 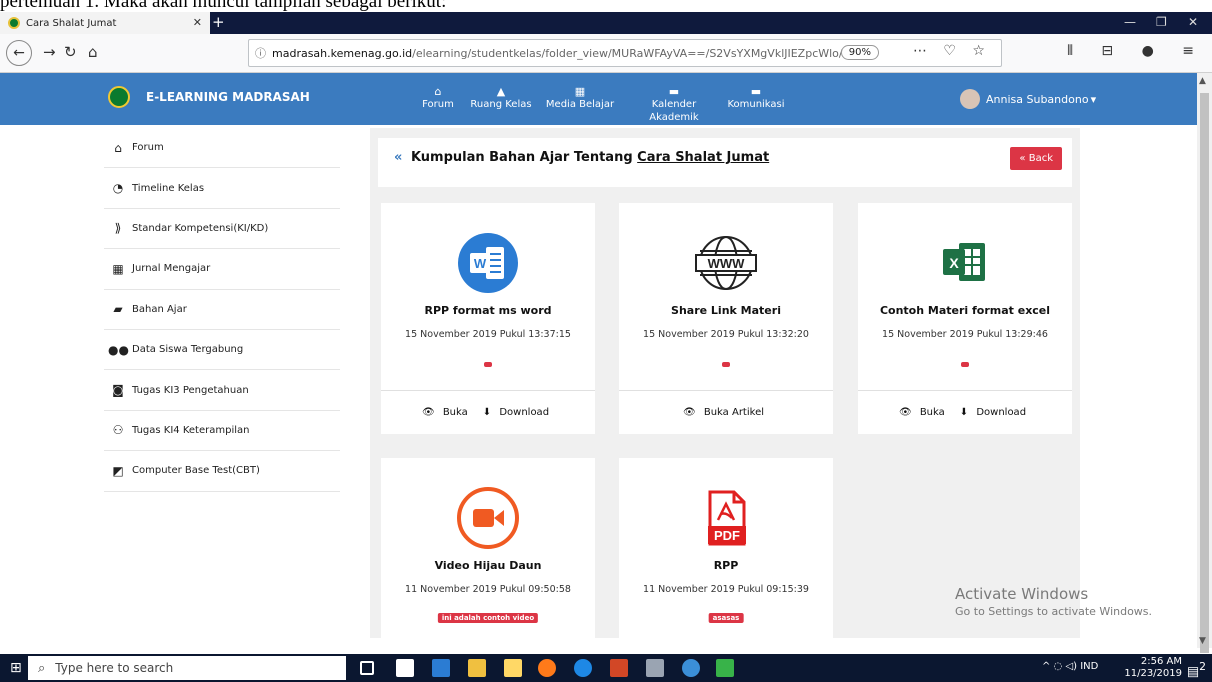 What do you see at coordinates (188, 350) in the screenshot?
I see `sidebar-item-label: Data Siswa Tergabung` at bounding box center [188, 350].